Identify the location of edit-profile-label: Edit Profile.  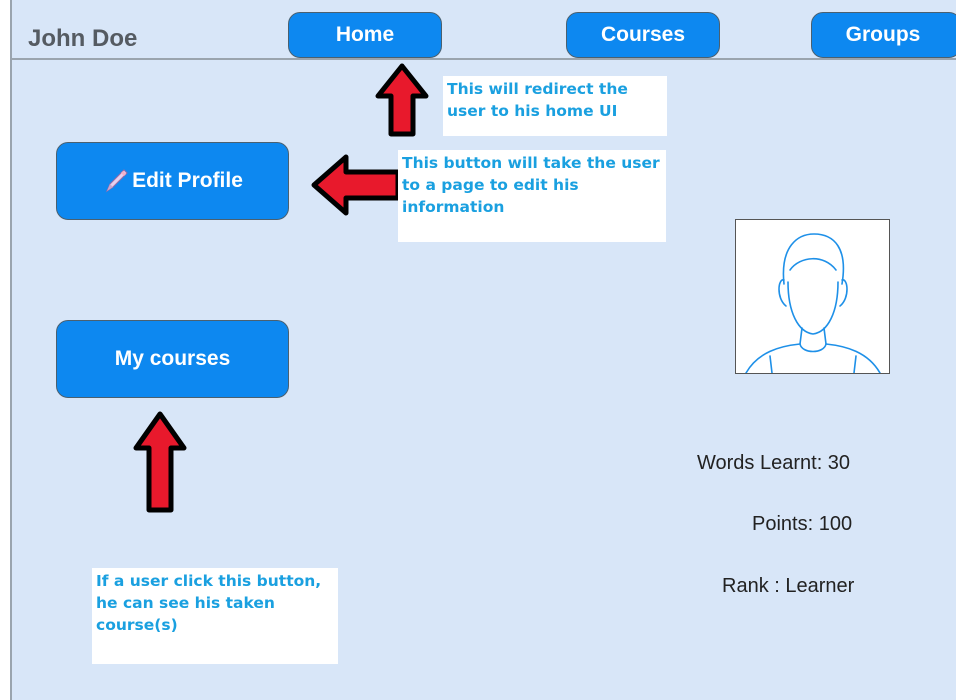
(187, 180).